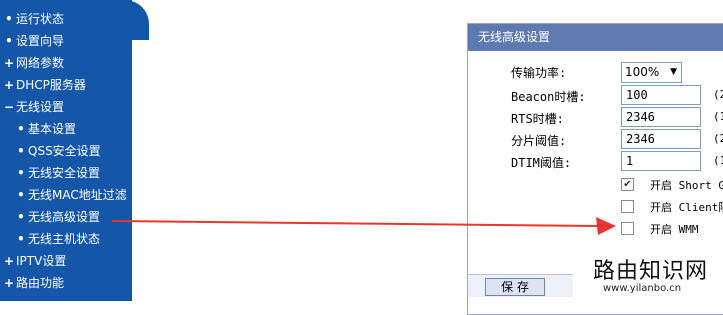 The height and width of the screenshot is (315, 723). What do you see at coordinates (355, 223) in the screenshot?
I see `arrow-shaft` at bounding box center [355, 223].